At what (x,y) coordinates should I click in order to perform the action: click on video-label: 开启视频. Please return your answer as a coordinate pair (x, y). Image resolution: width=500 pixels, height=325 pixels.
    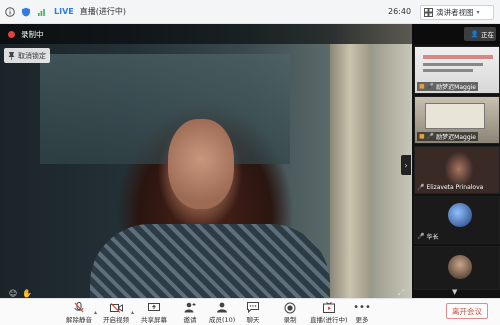
    Looking at the image, I should click on (116, 320).